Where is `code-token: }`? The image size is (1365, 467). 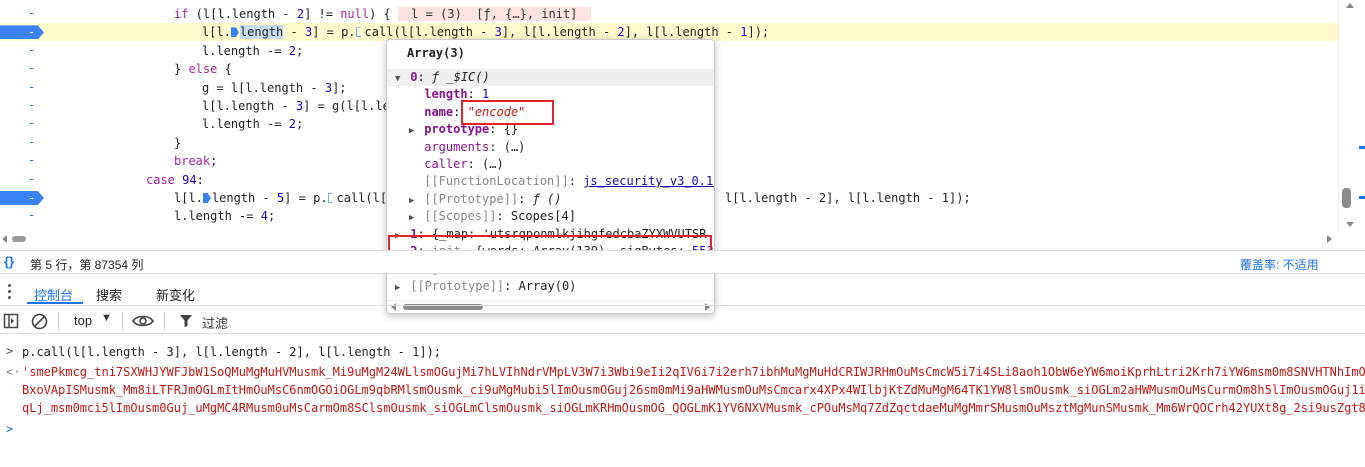 code-token: } is located at coordinates (181, 69).